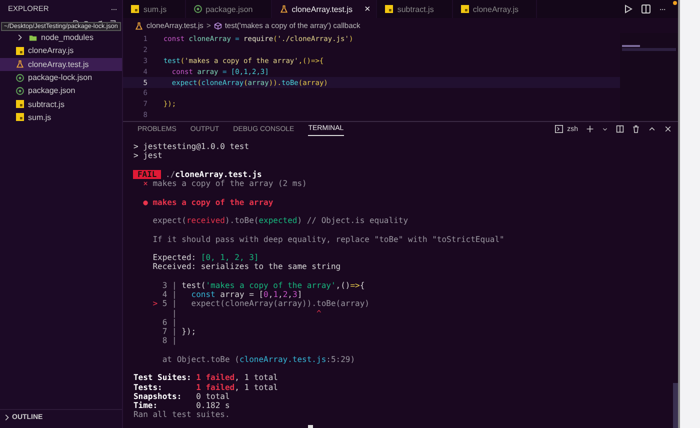 The height and width of the screenshot is (428, 700). Describe the element at coordinates (155, 9) in the screenshot. I see `tab-label: sum.js` at that location.